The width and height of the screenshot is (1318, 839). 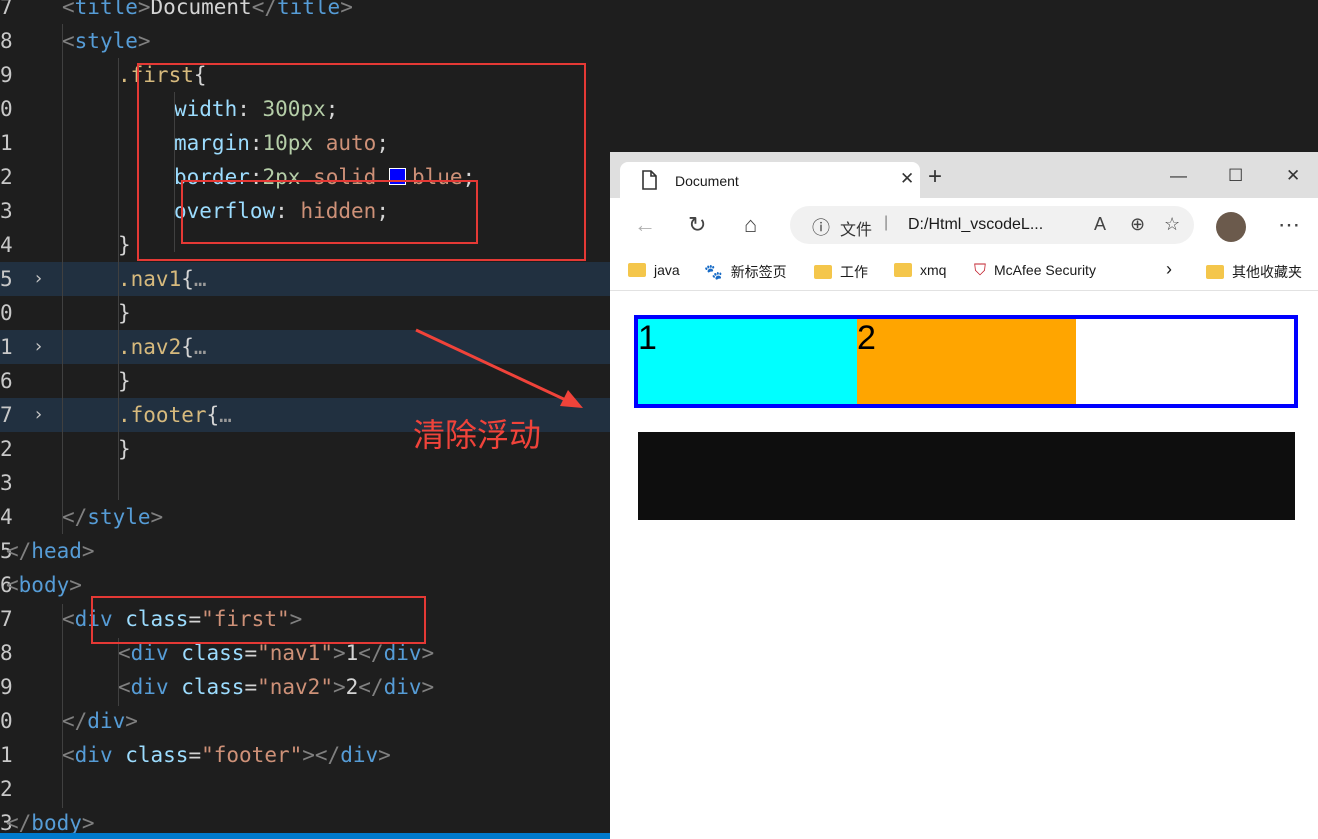 I want to click on fav-item-work: 工作, so click(x=841, y=272).